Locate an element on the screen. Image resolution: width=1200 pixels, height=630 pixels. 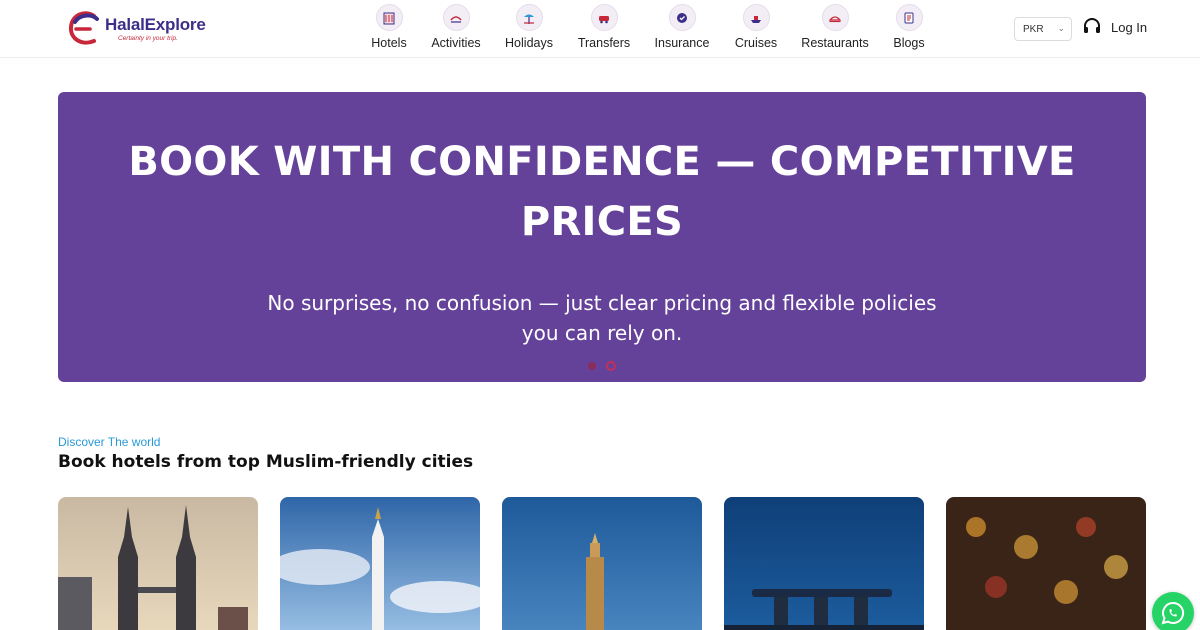
nav-item-insurance: Insurance is located at coordinates (682, 29).